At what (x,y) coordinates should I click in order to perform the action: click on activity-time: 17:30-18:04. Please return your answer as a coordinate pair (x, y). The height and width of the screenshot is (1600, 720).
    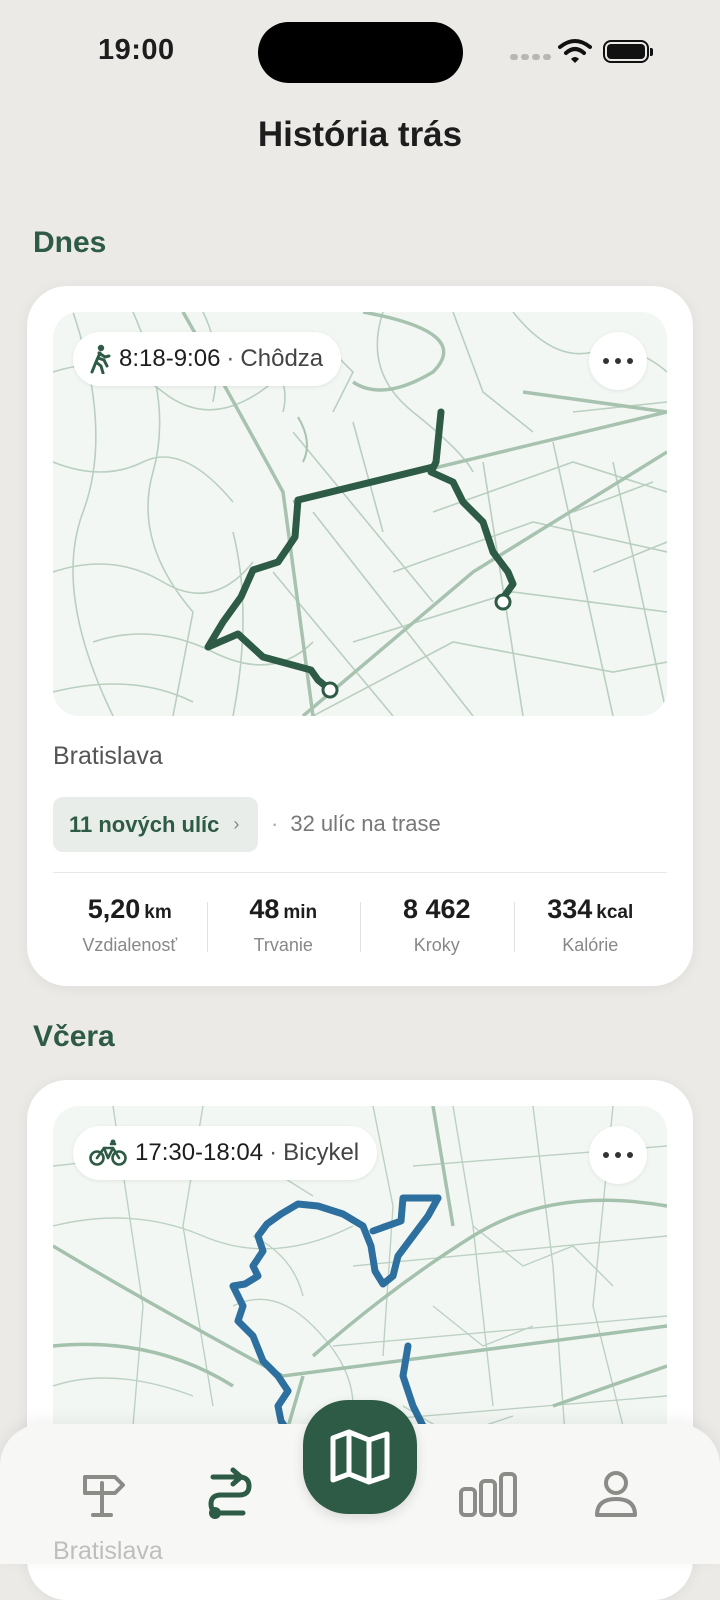
    Looking at the image, I should click on (199, 1152).